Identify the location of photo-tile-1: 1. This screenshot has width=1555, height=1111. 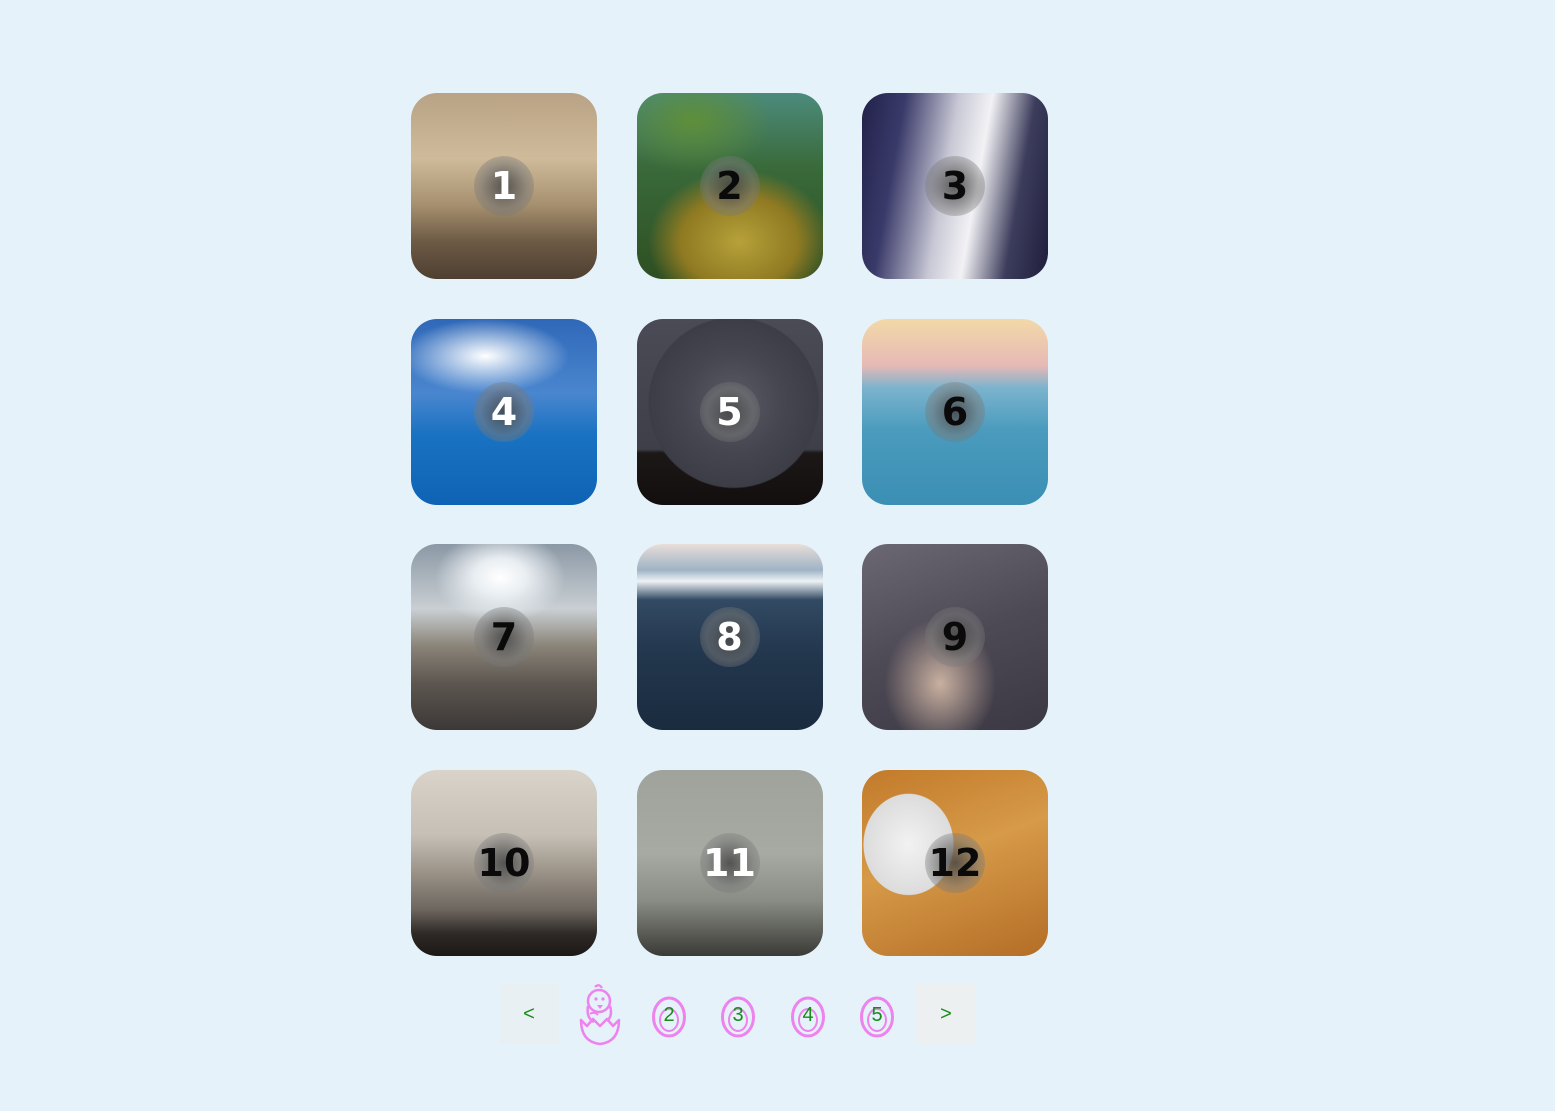
(504, 186).